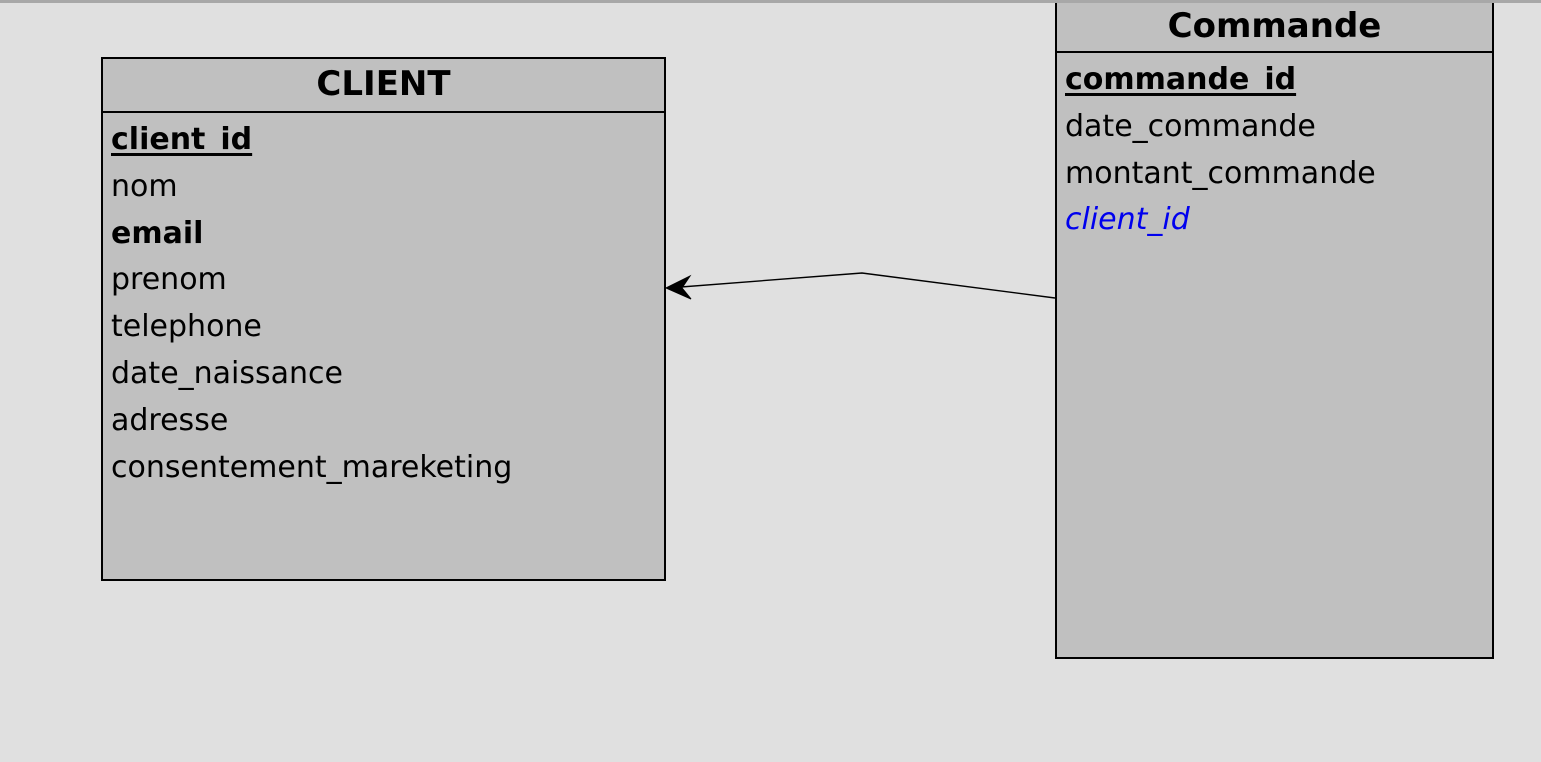 This screenshot has width=1541, height=762. I want to click on attribute-date-naissance: date_naissance, so click(387, 374).